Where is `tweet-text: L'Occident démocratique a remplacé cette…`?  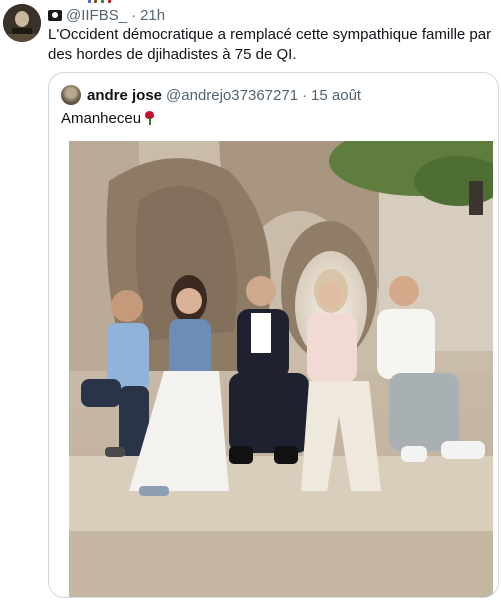
tweet-text: L'Occident démocratique a remplacé cette… is located at coordinates (270, 44).